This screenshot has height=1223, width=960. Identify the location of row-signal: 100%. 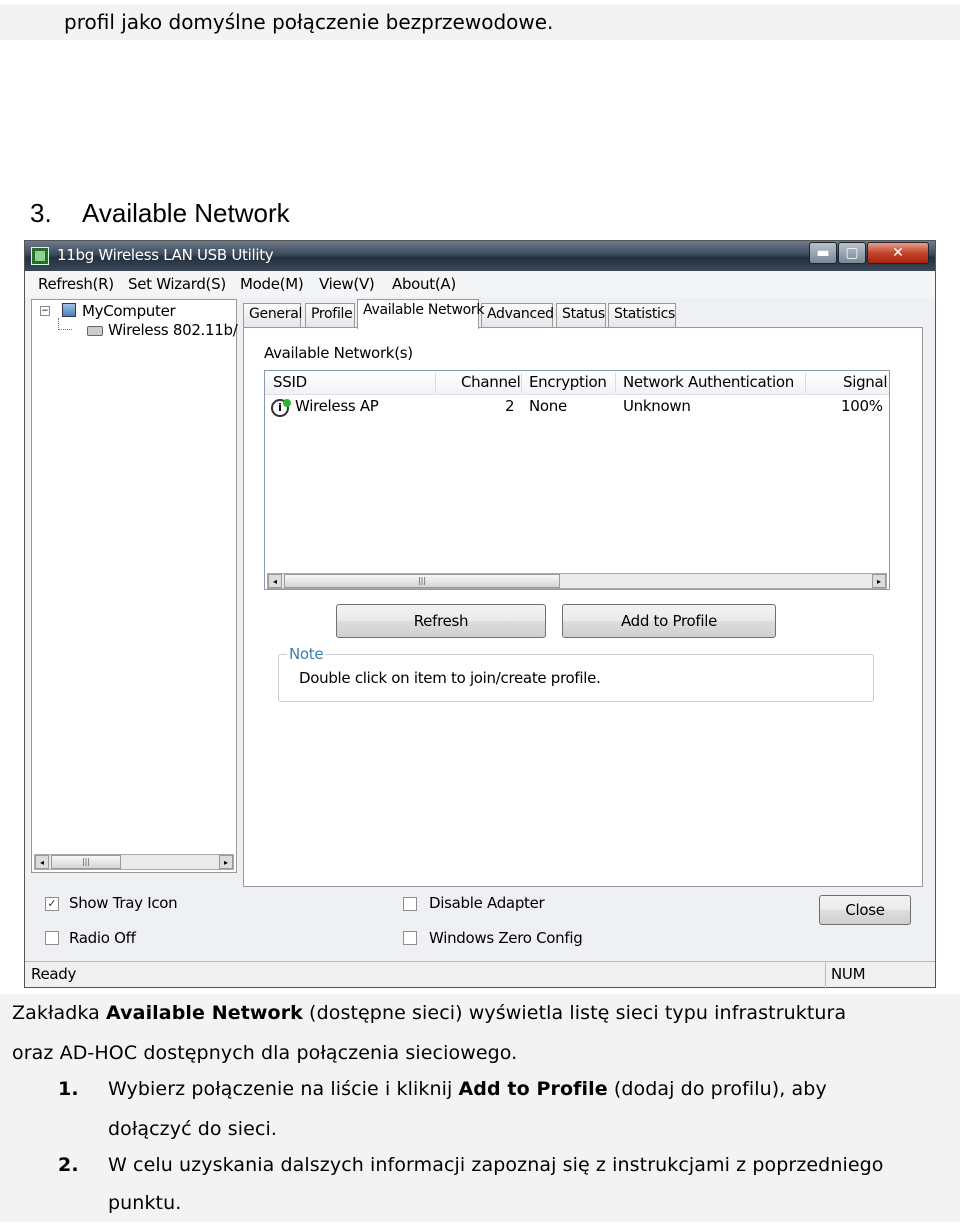
(862, 406).